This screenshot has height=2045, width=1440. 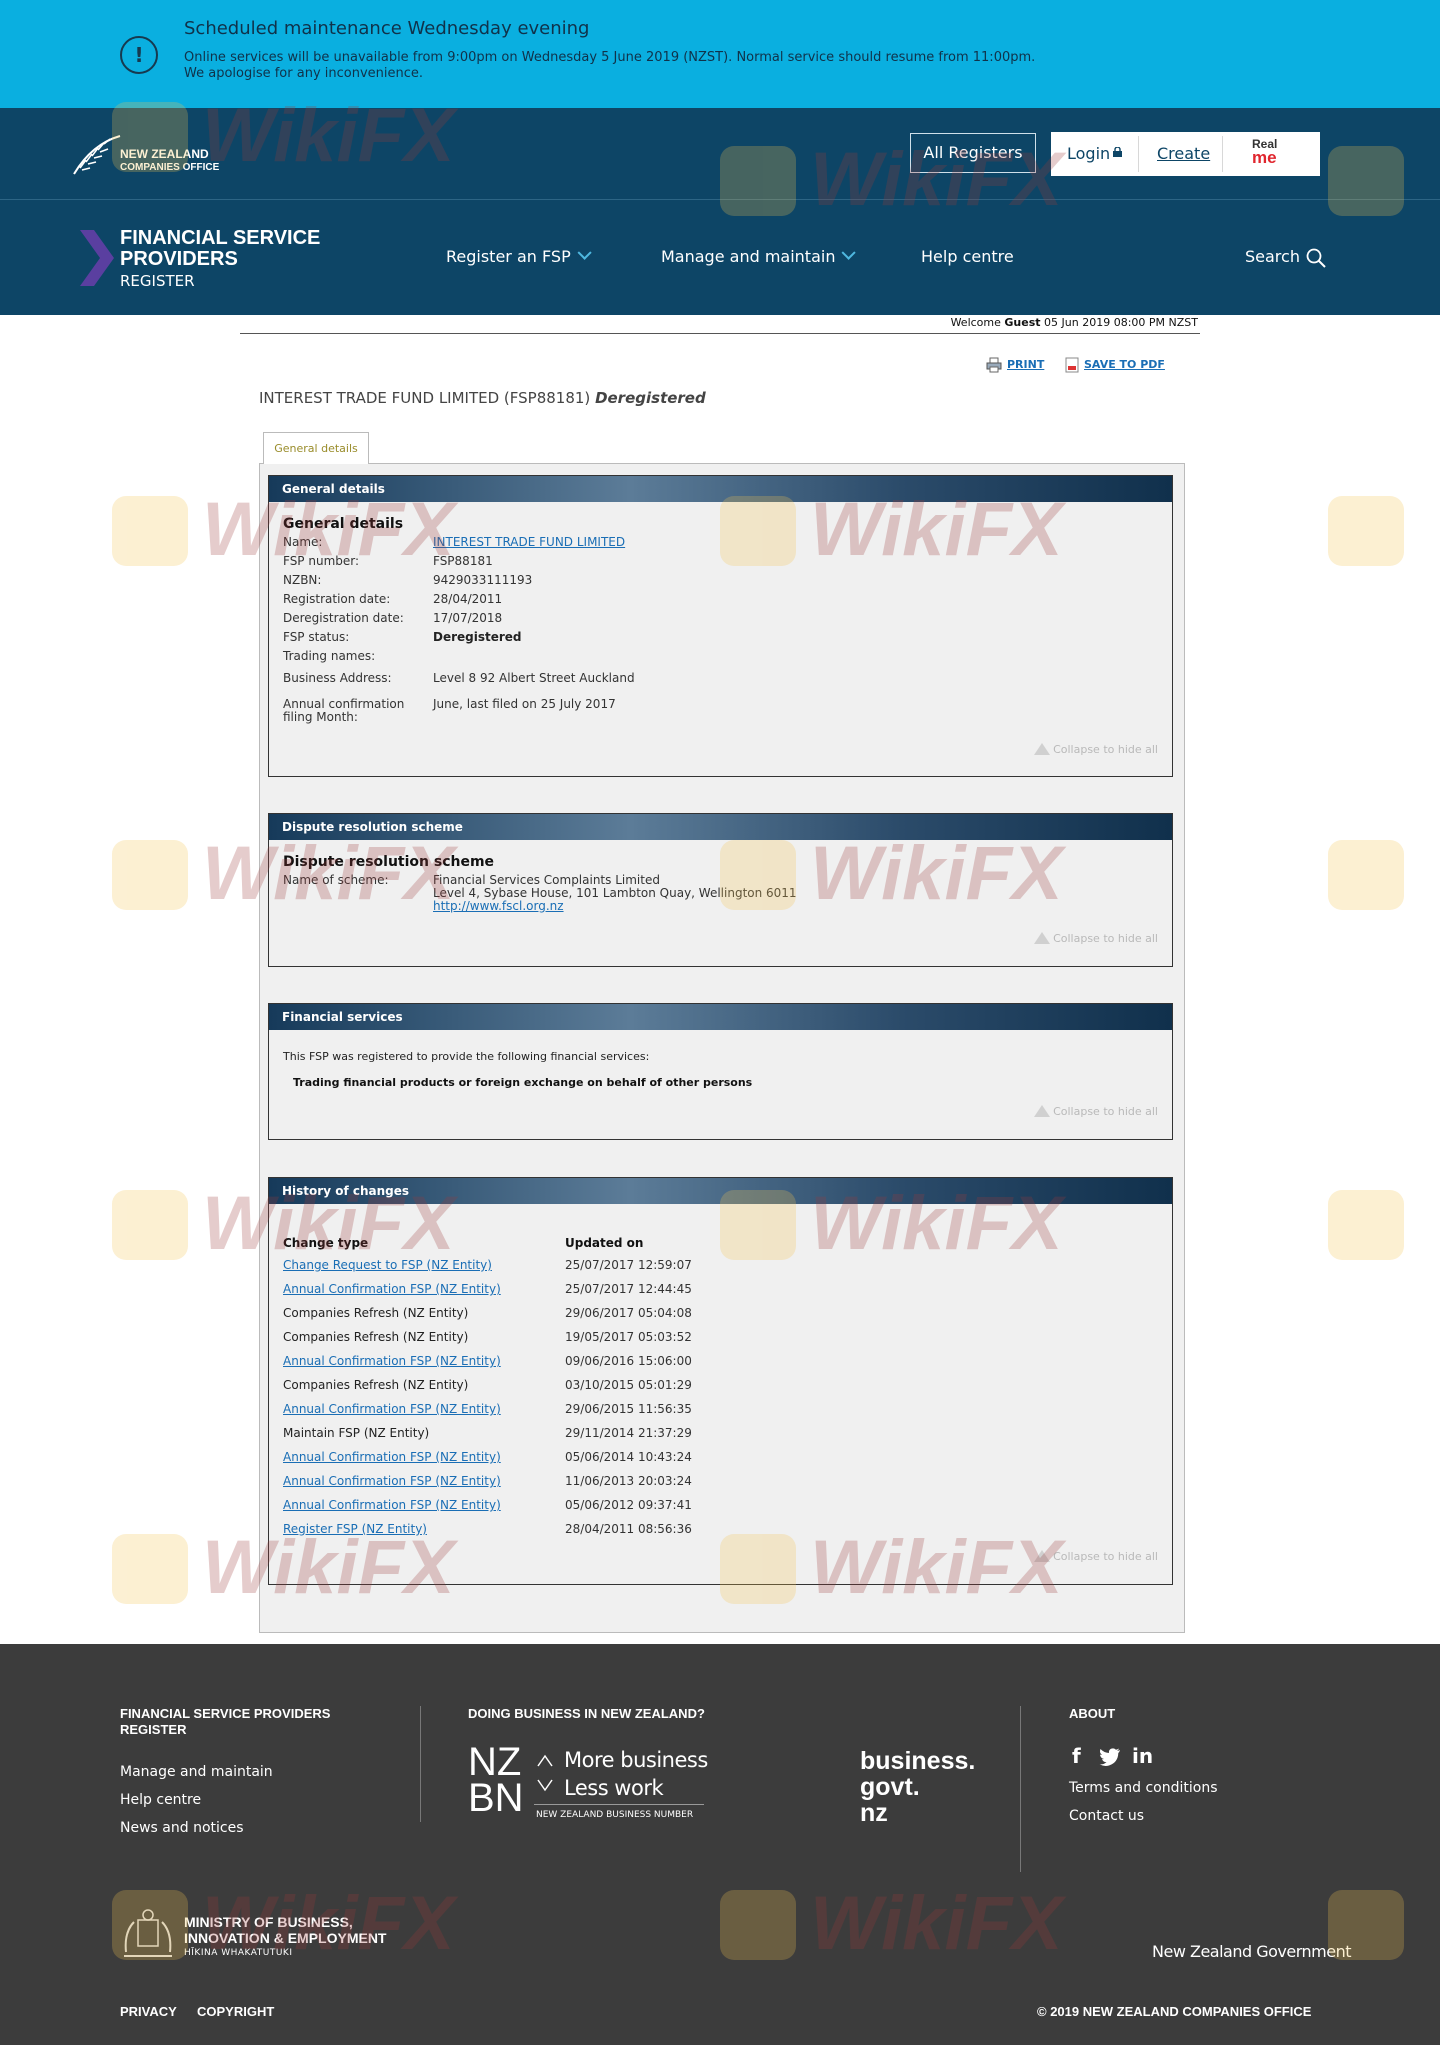 I want to click on create-link: Create, so click(x=1183, y=153).